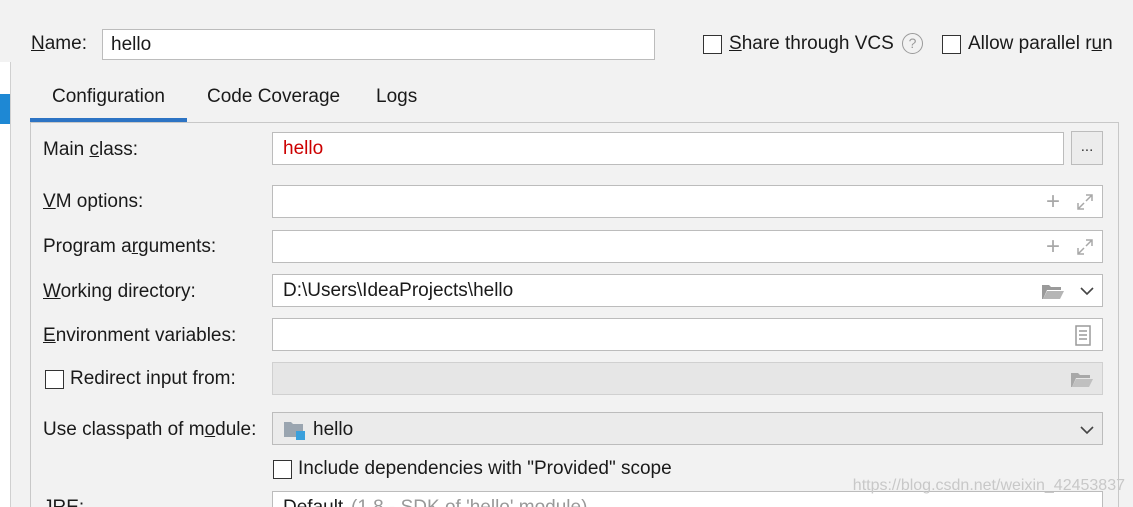 The image size is (1133, 507). I want to click on allow-parallel-checkbox, so click(951, 44).